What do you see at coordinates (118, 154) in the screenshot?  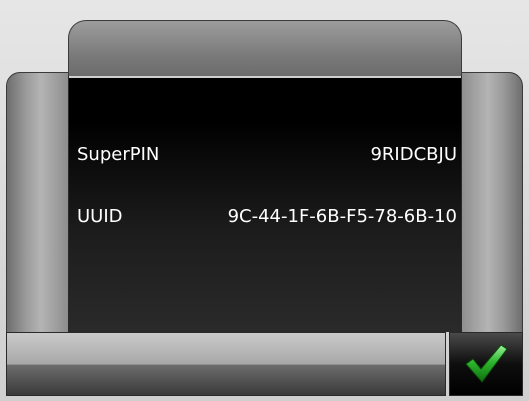 I see `superpin-label: SuperPIN` at bounding box center [118, 154].